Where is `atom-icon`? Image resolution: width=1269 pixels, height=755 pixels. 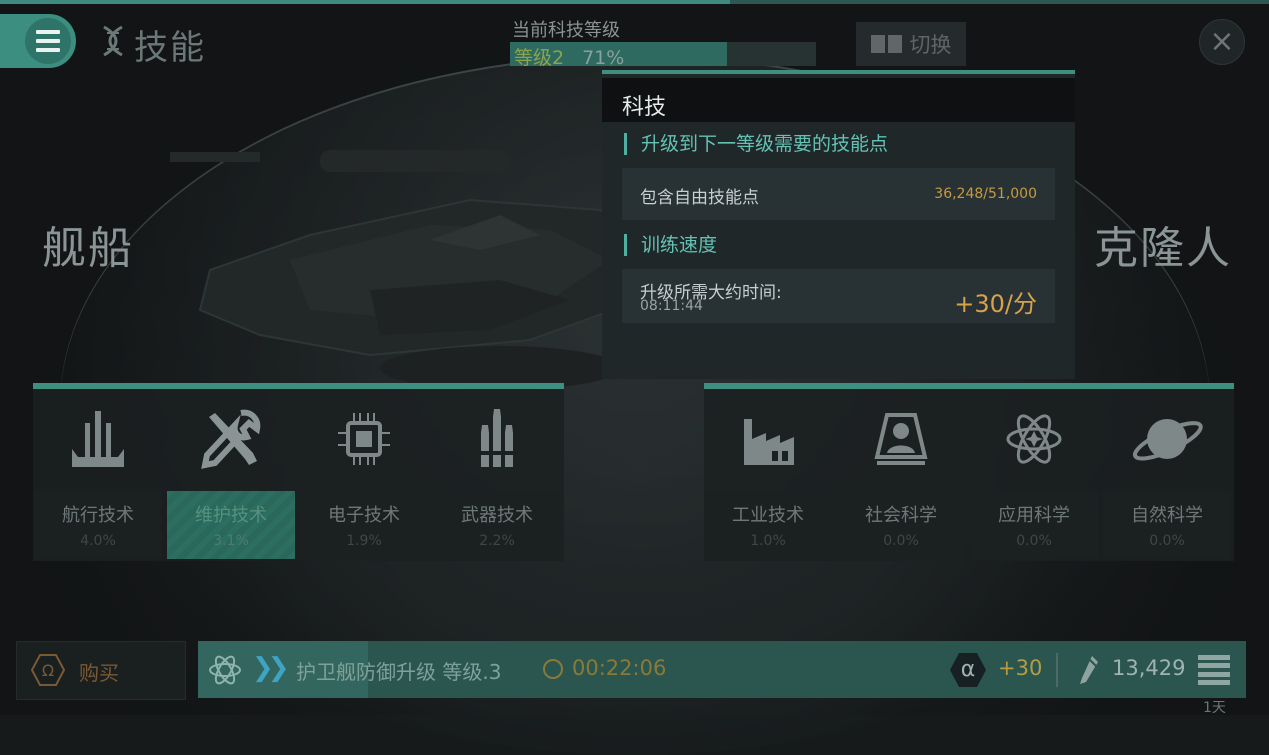 atom-icon is located at coordinates (225, 670).